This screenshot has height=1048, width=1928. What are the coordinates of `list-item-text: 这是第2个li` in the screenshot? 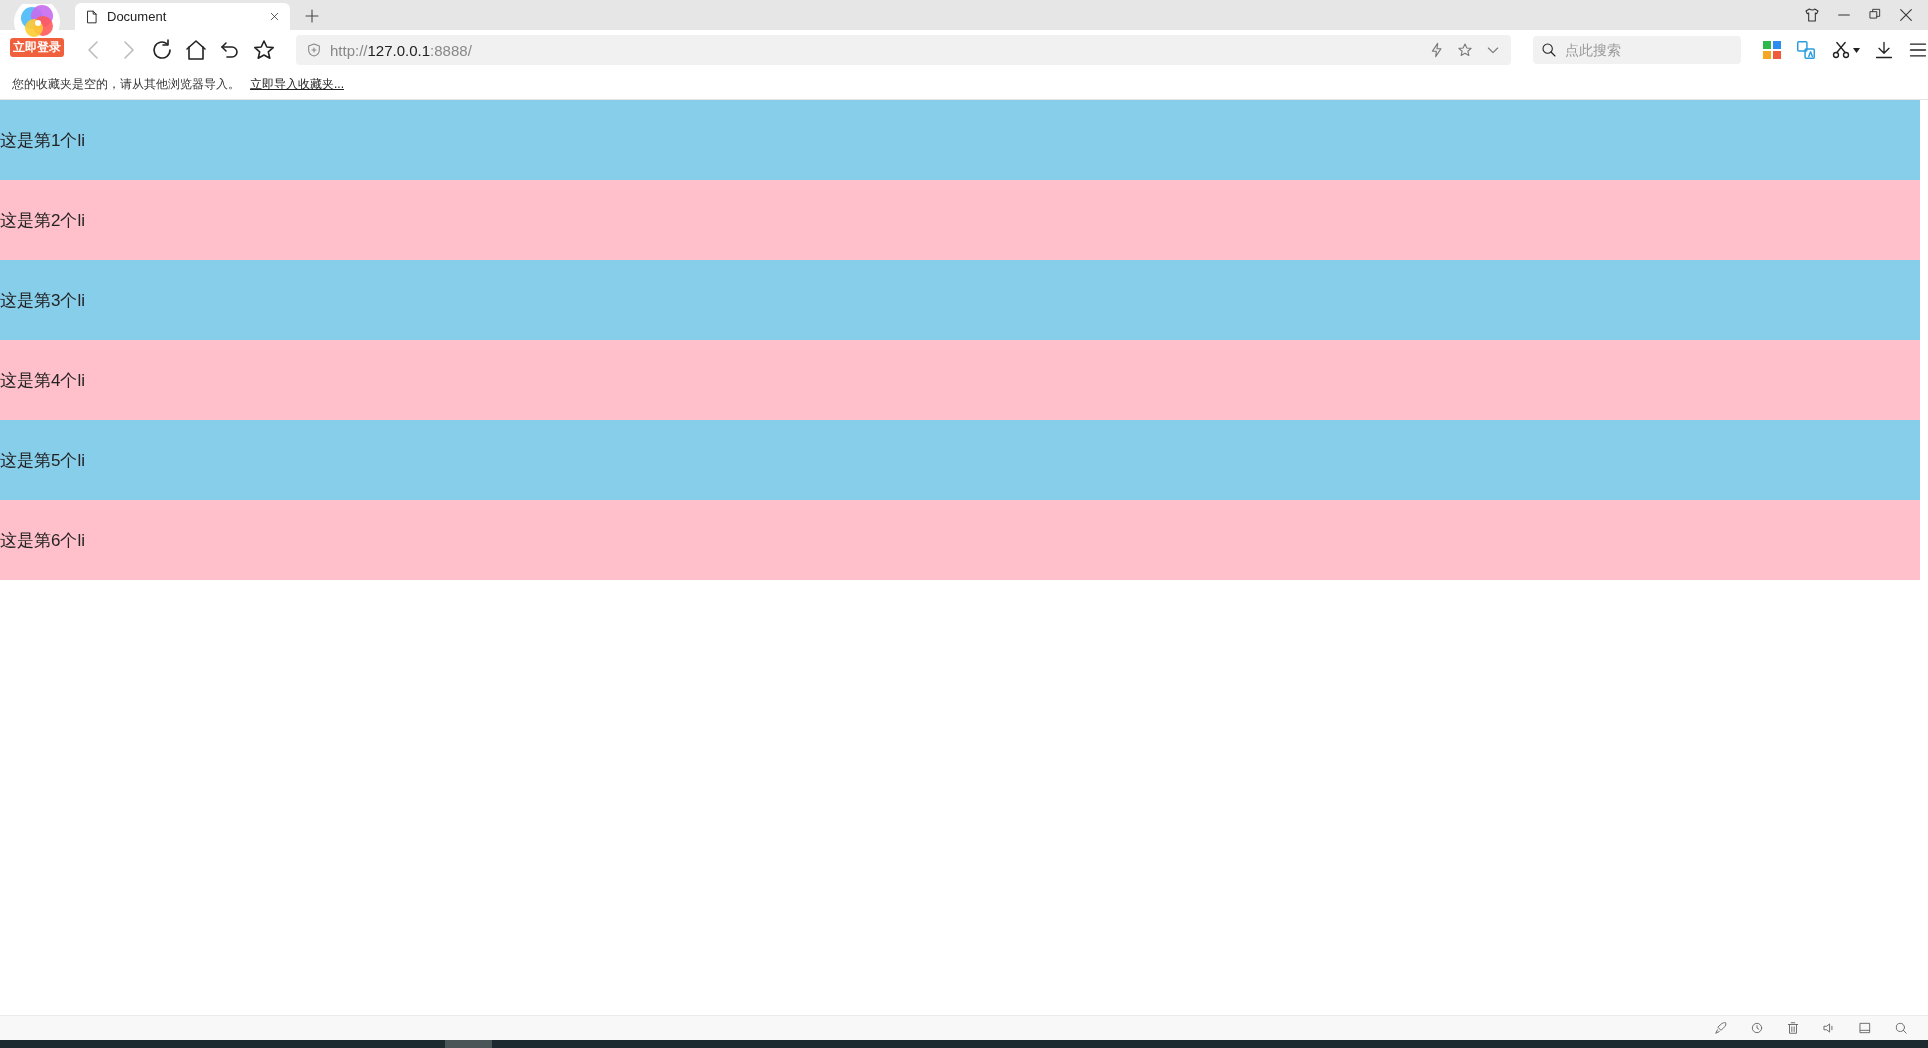 It's located at (42, 220).